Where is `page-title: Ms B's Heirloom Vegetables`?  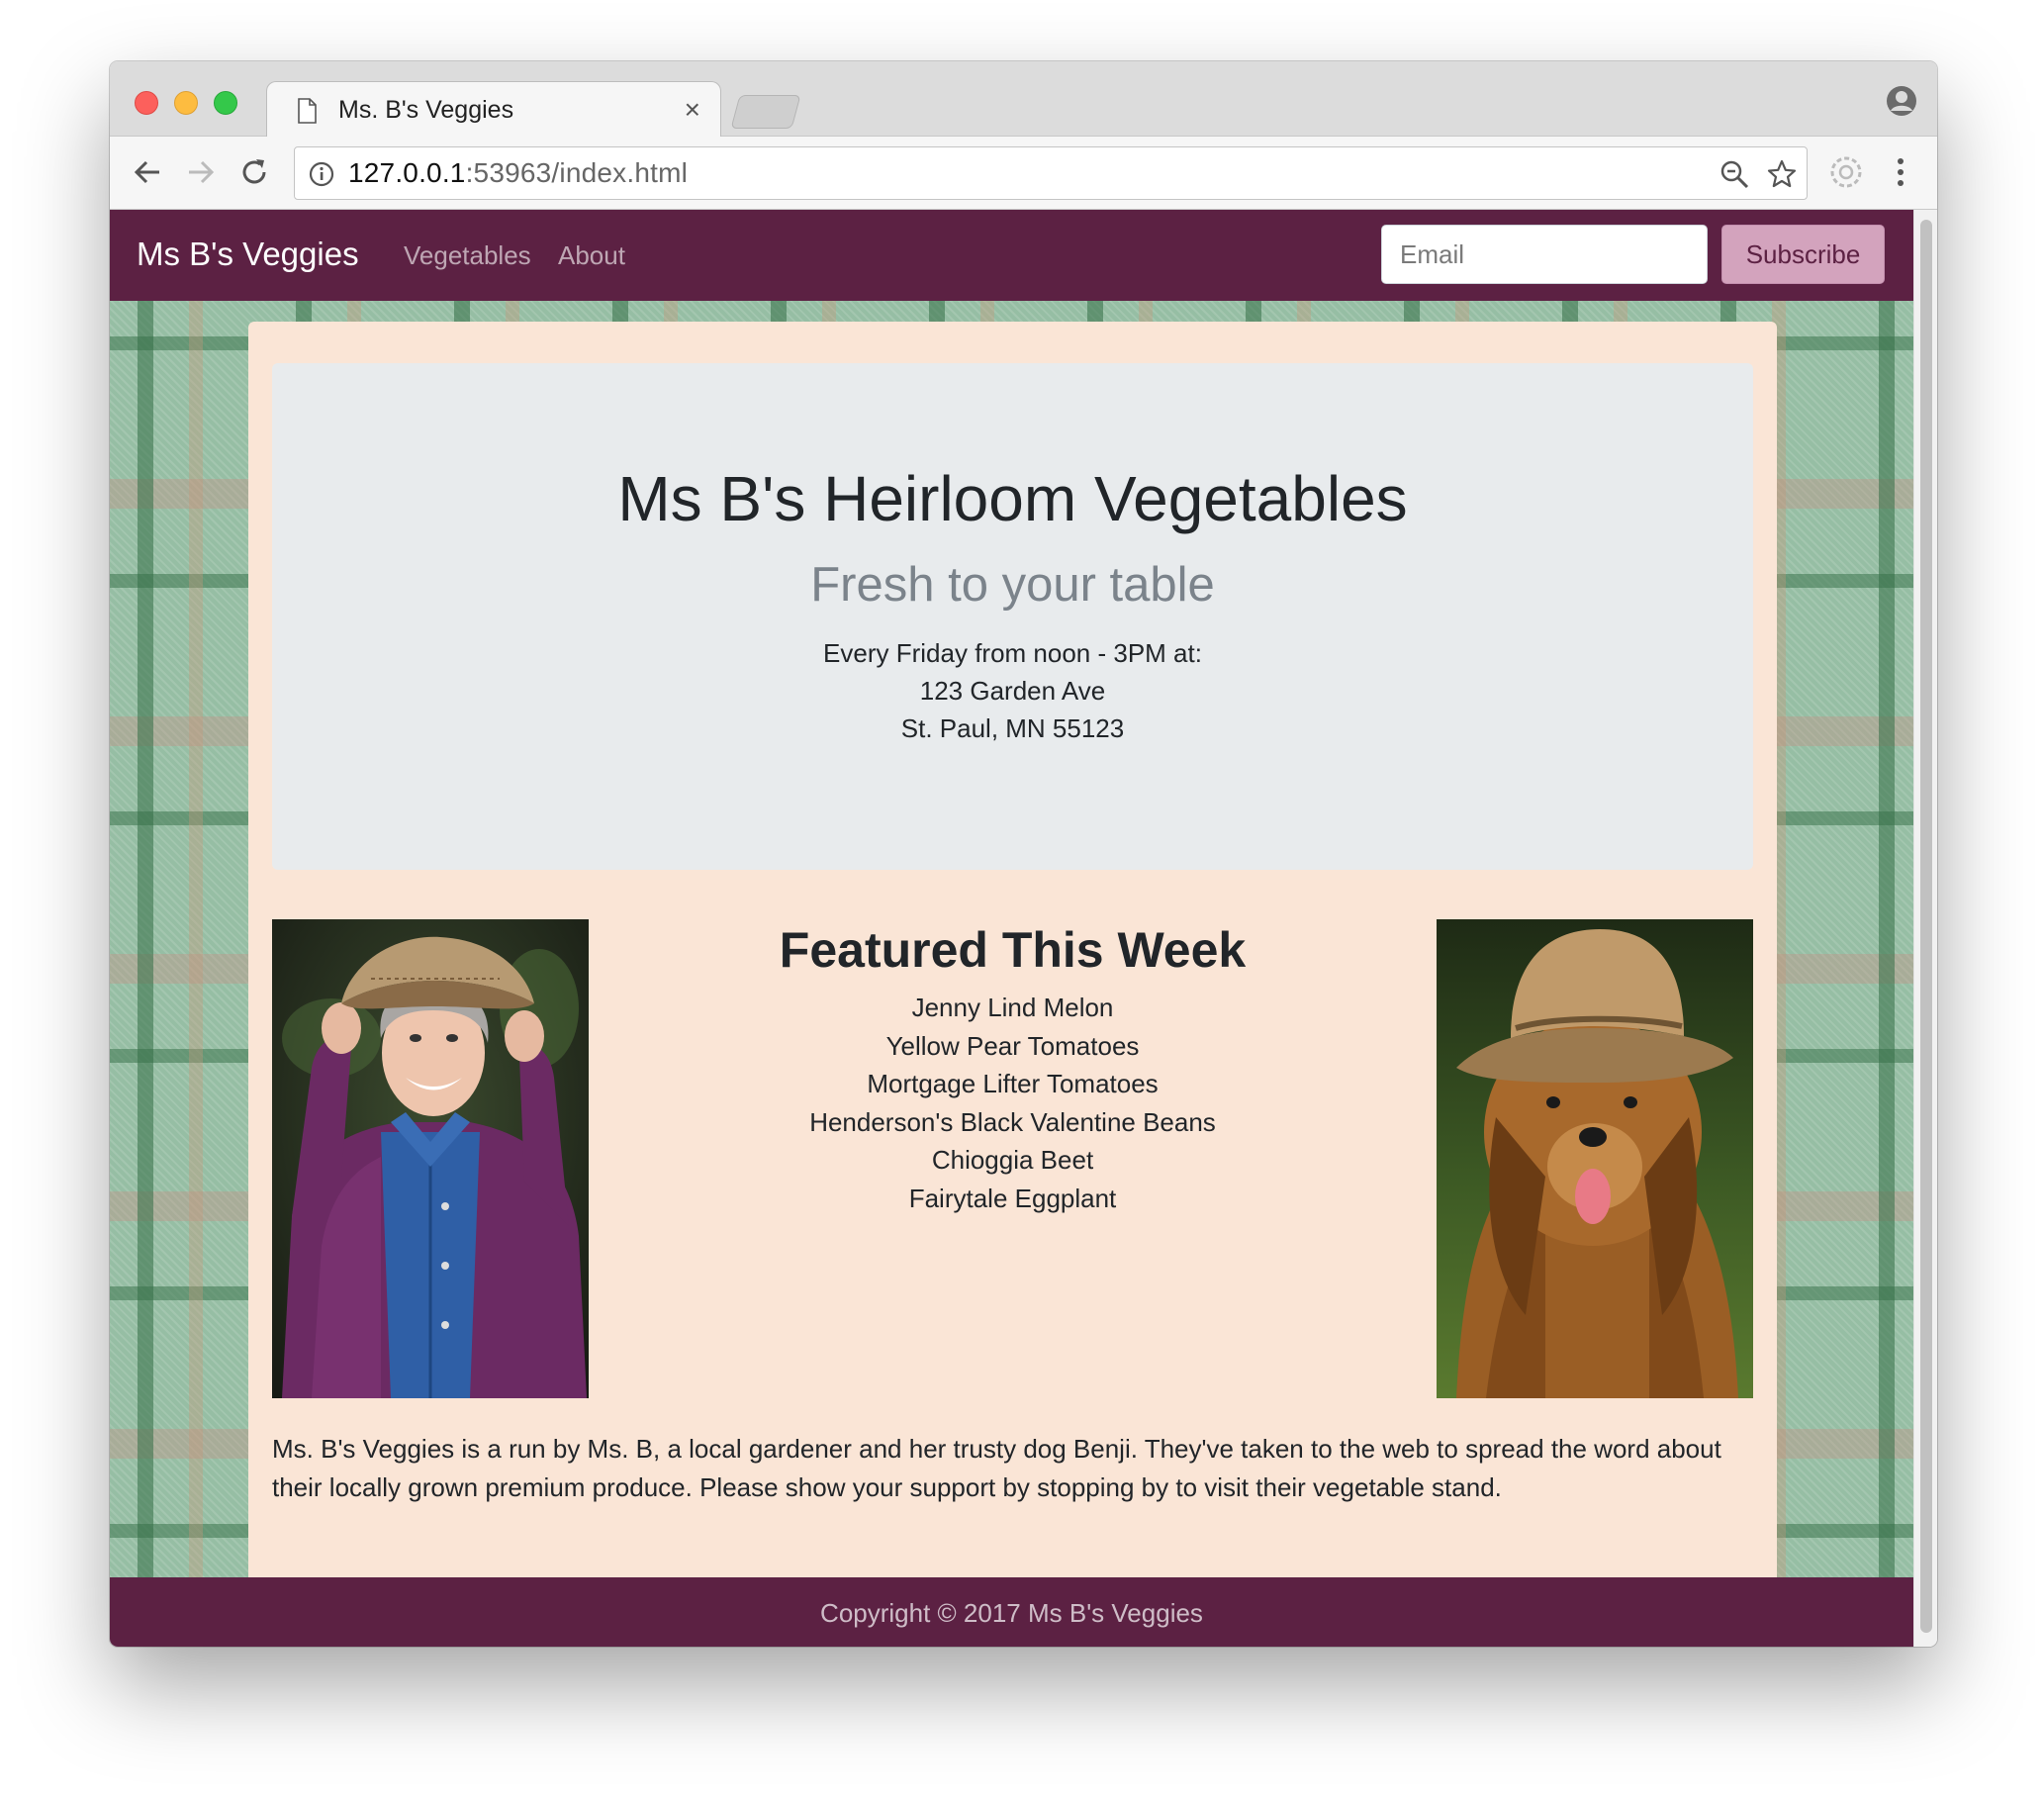 page-title: Ms B's Heirloom Vegetables is located at coordinates (1012, 498).